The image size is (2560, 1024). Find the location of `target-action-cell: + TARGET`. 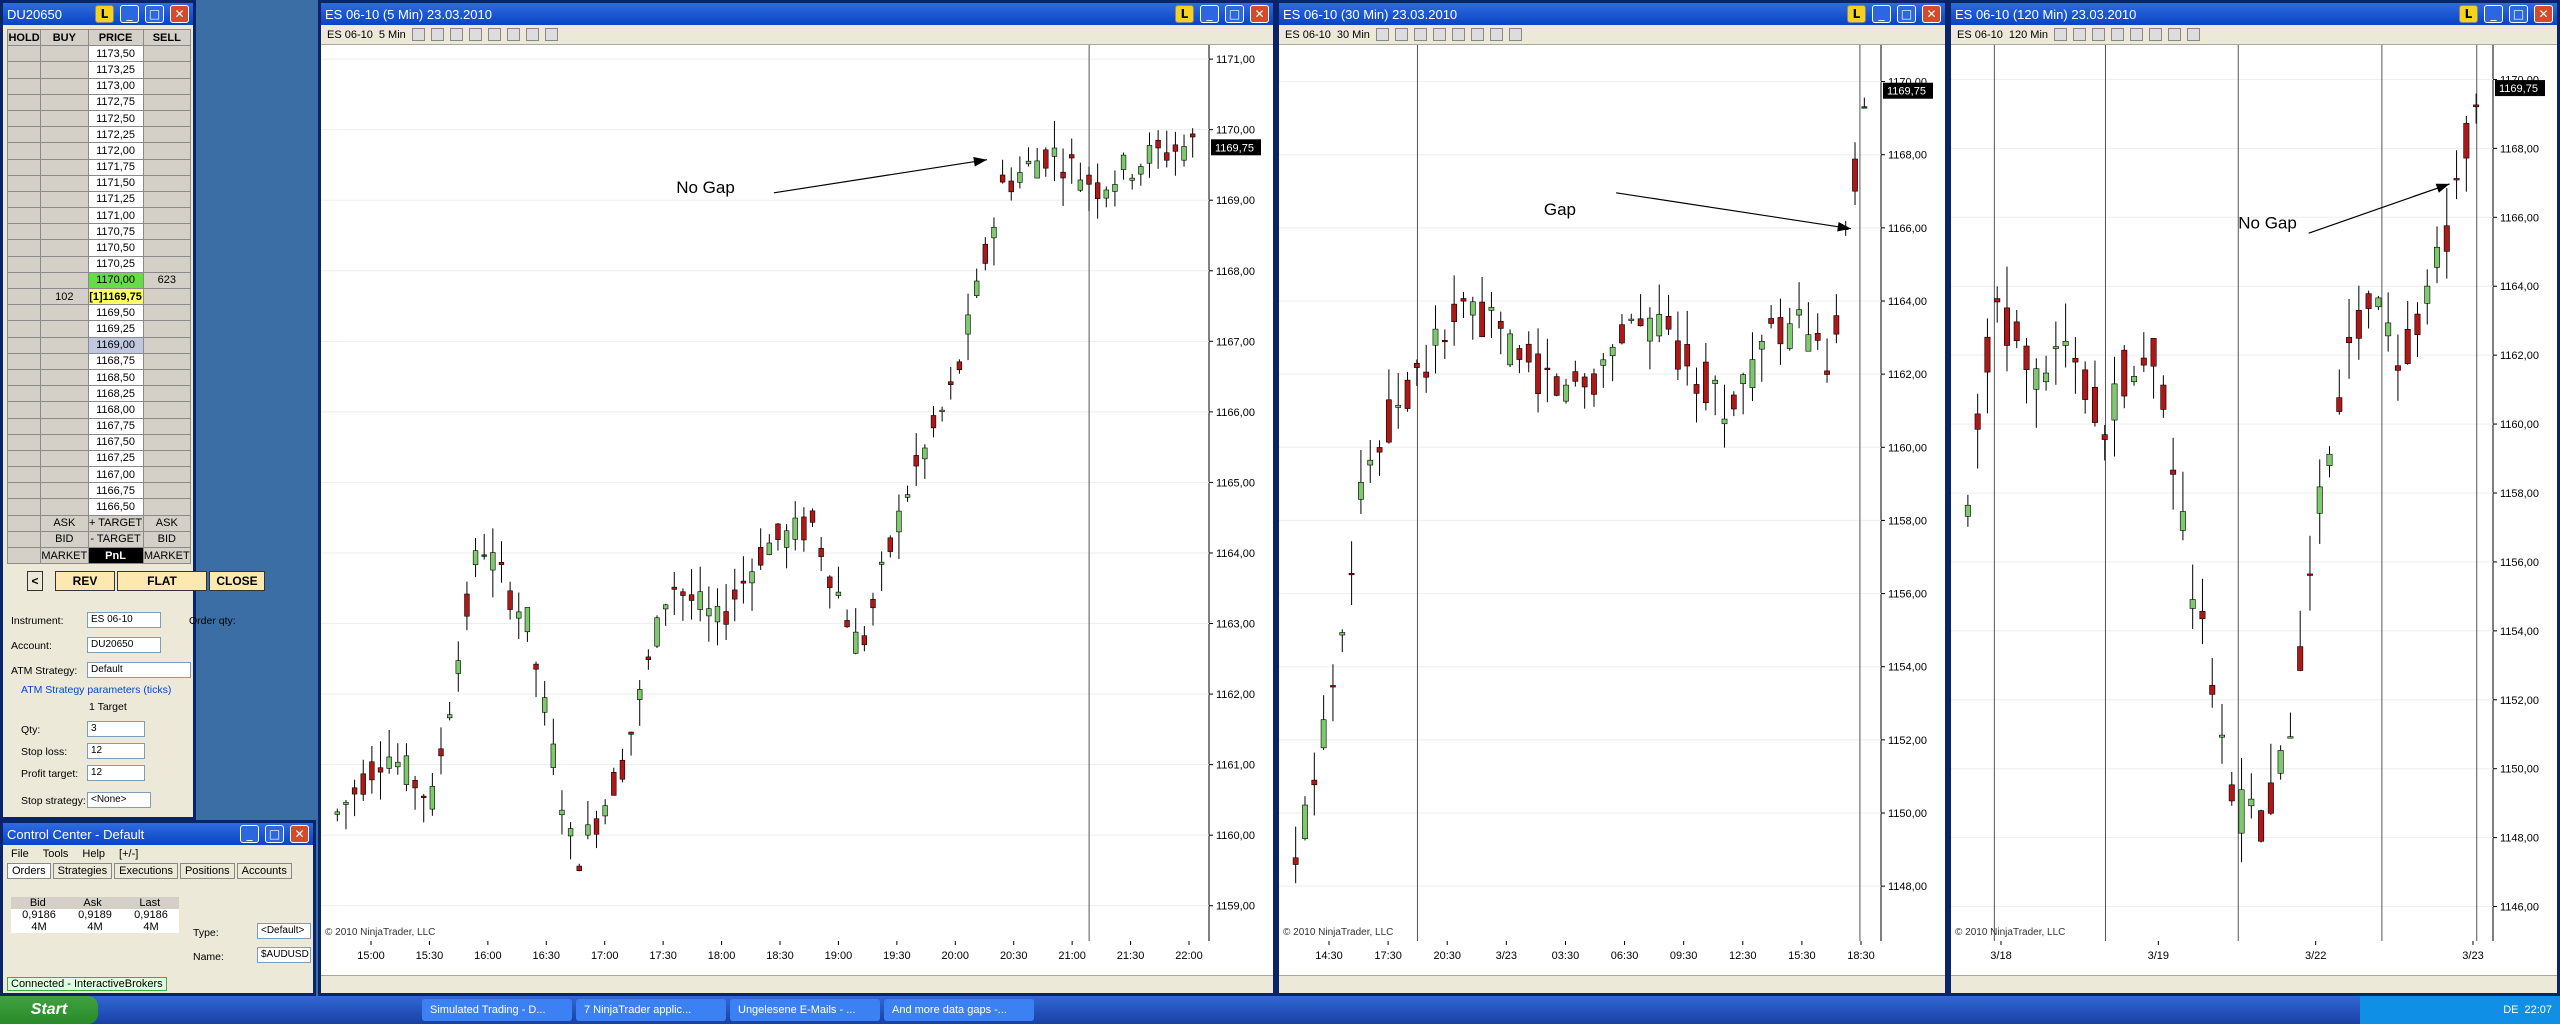

target-action-cell: + TARGET is located at coordinates (115, 523).